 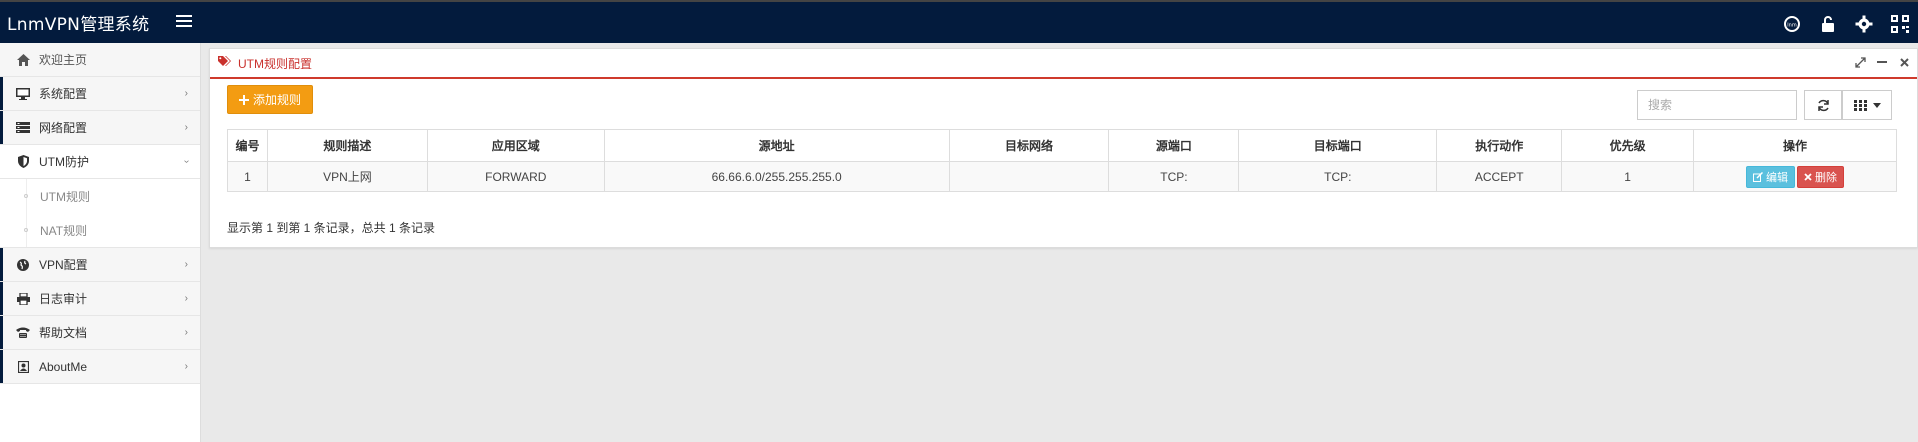 What do you see at coordinates (78, 25) in the screenshot?
I see `app-title: LnmVPN管理系统` at bounding box center [78, 25].